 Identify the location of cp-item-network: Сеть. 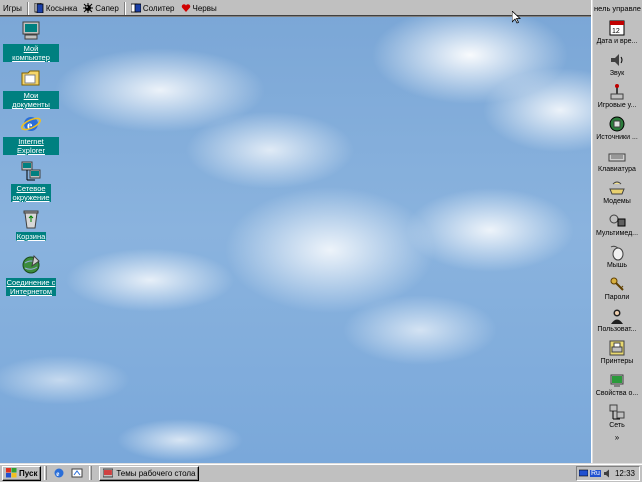
(617, 417).